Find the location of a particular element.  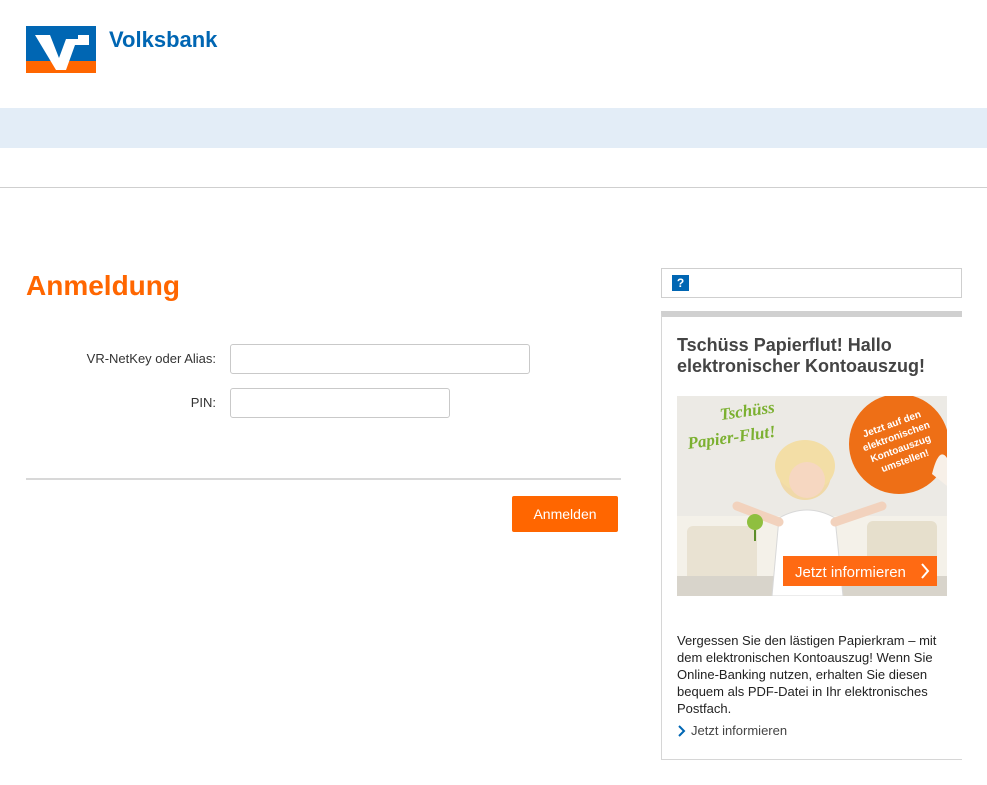

promo-link-label: Jetzt informieren is located at coordinates (739, 730).